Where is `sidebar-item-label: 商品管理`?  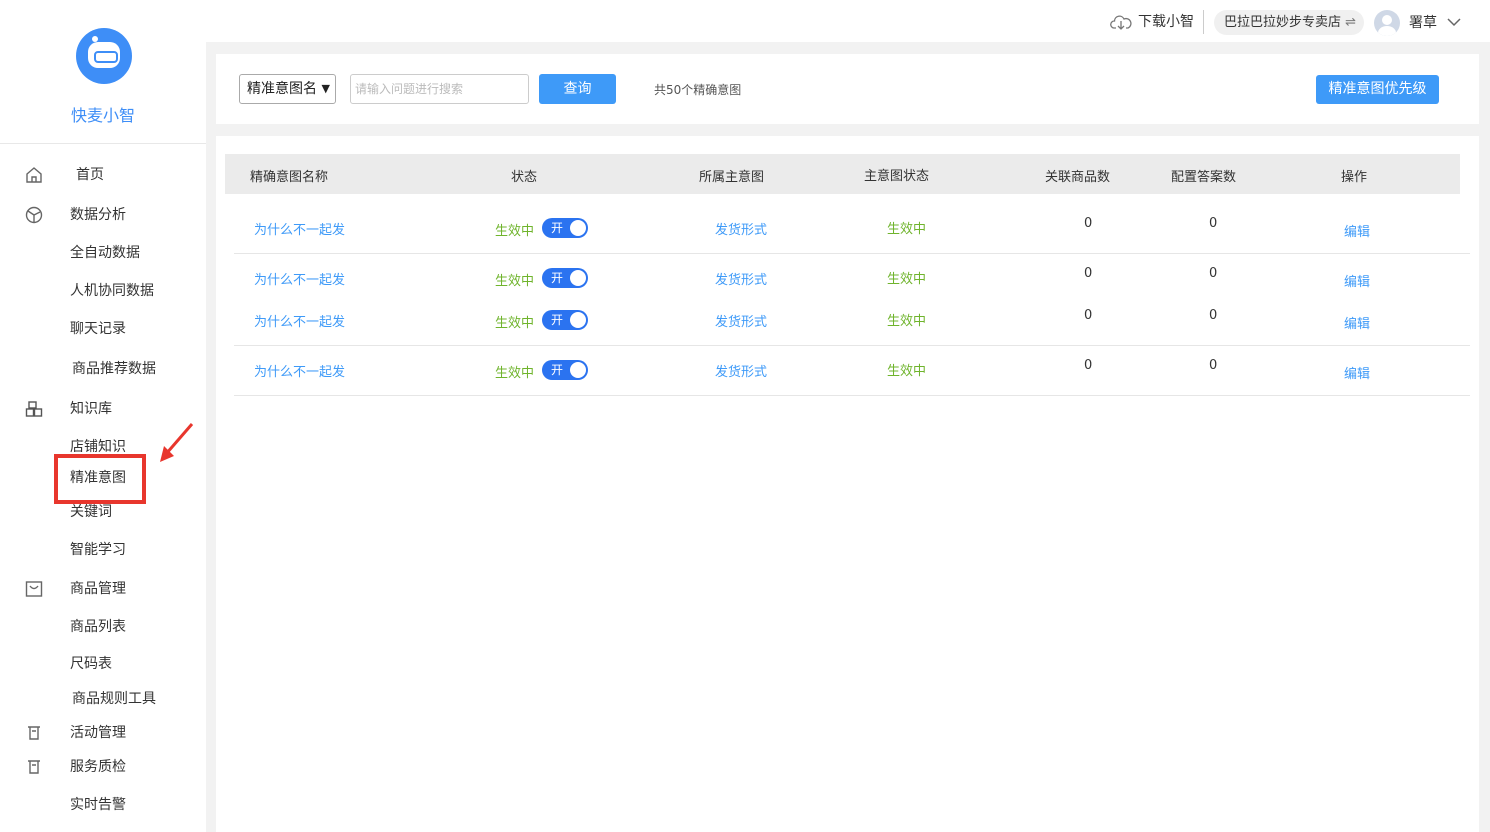 sidebar-item-label: 商品管理 is located at coordinates (98, 589).